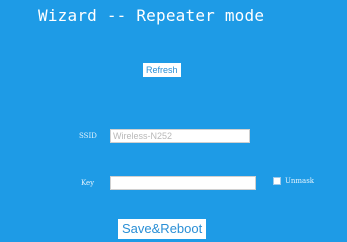  I want to click on key-label: Key, so click(88, 183).